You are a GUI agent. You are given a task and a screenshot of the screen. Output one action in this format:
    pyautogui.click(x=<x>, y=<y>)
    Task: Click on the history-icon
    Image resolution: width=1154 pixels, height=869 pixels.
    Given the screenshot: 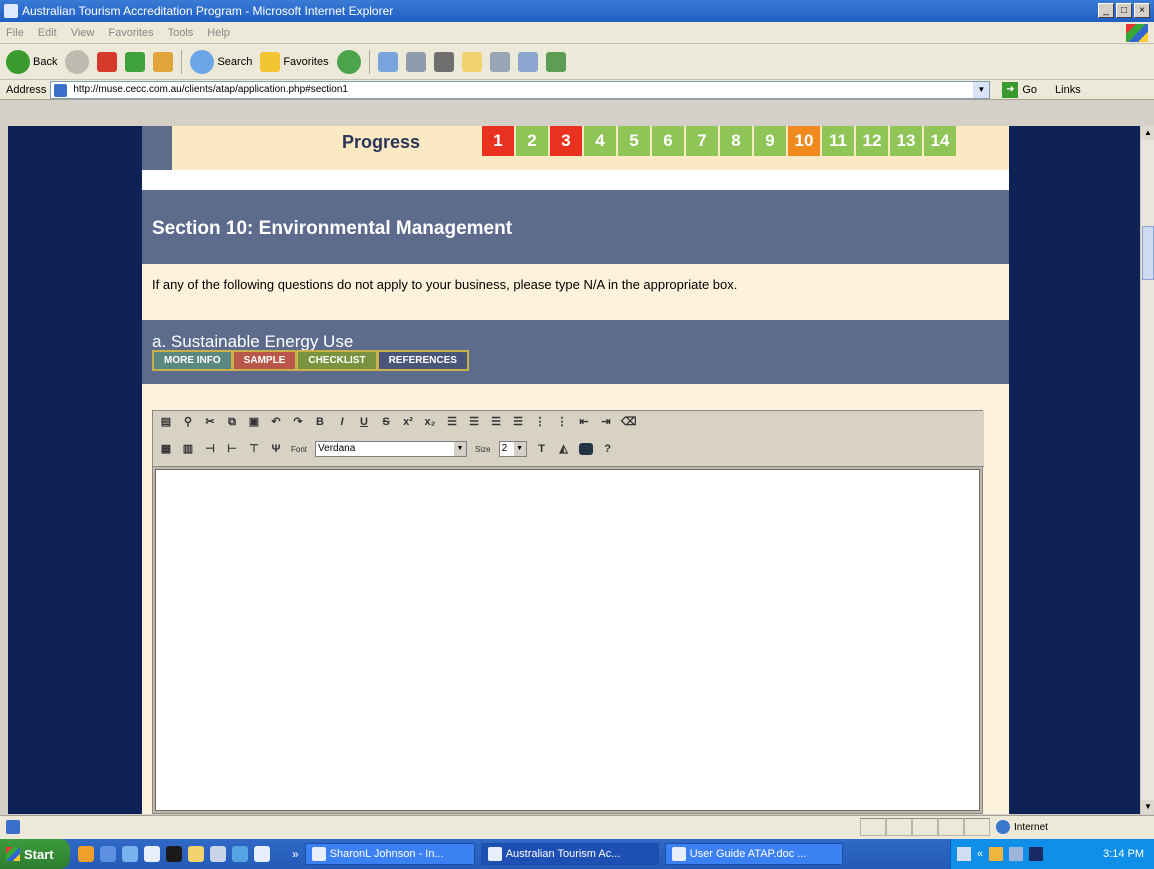 What is the action you would take?
    pyautogui.click(x=348, y=61)
    